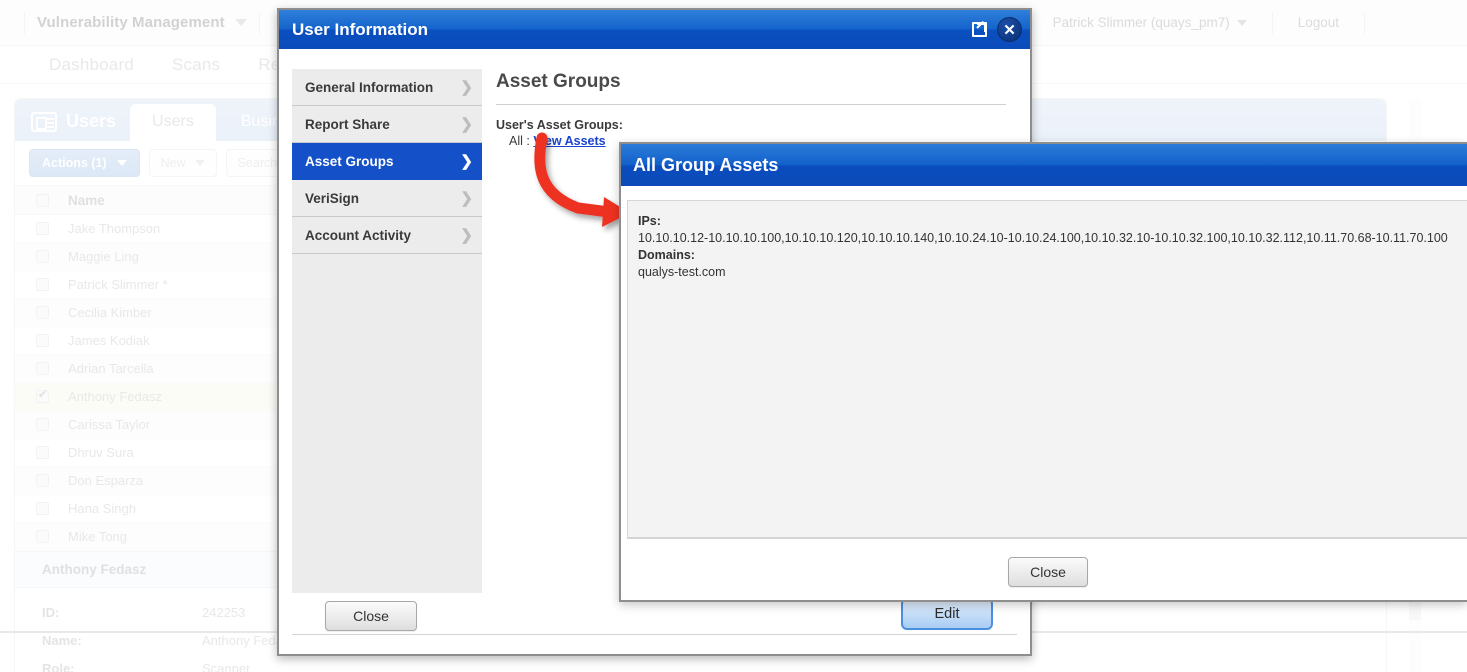  What do you see at coordinates (706, 164) in the screenshot?
I see `all-group-assets-title: All Group Assets` at bounding box center [706, 164].